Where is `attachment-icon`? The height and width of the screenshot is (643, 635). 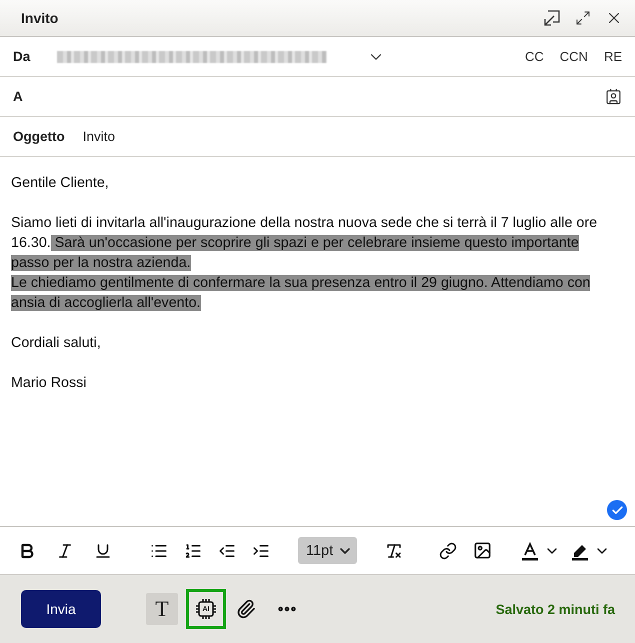
attachment-icon is located at coordinates (246, 609).